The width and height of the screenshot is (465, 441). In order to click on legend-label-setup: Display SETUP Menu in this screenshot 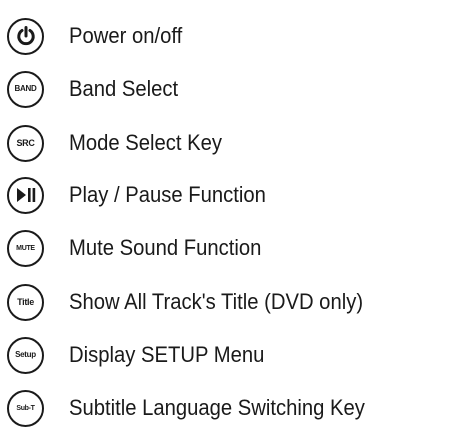, I will do `click(167, 354)`.